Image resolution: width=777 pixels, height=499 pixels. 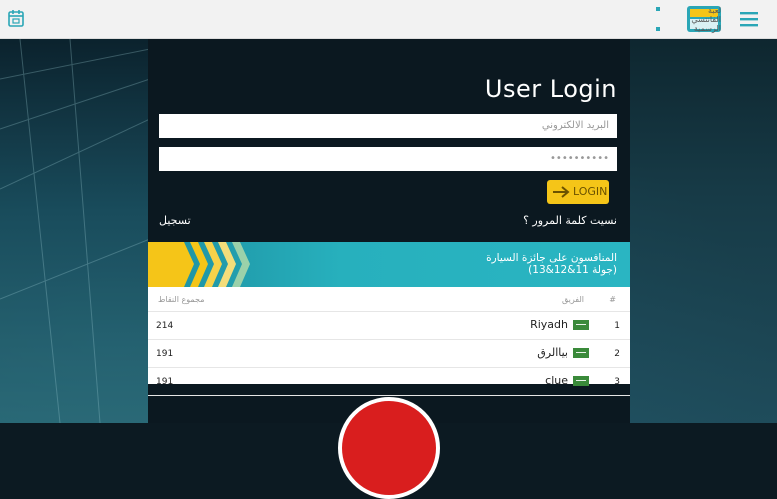 What do you see at coordinates (181, 299) in the screenshot?
I see `points-header: مجموع النقاط` at bounding box center [181, 299].